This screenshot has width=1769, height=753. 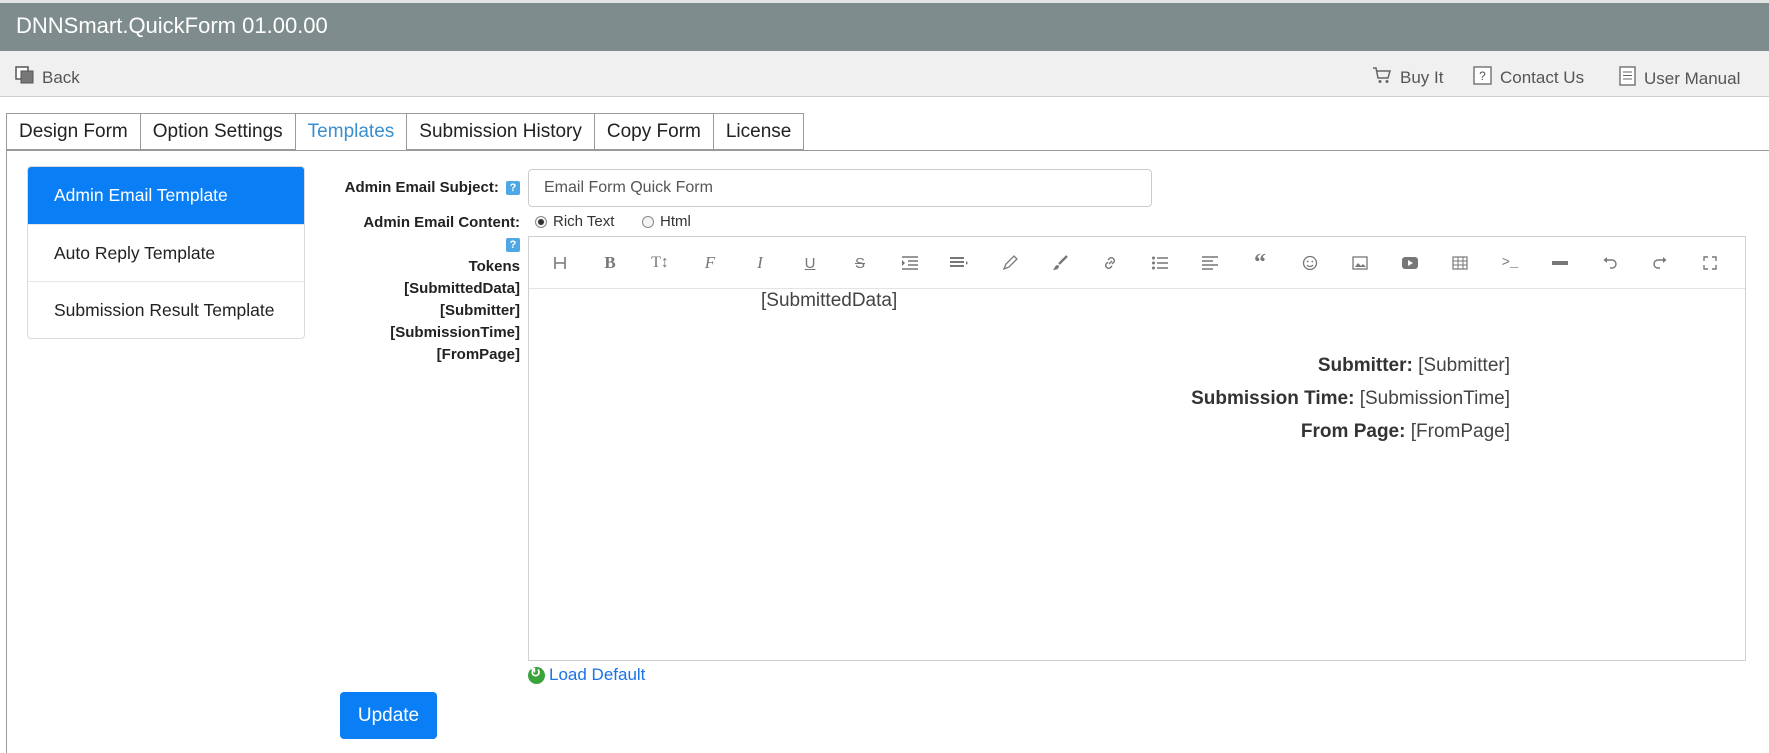 I want to click on image-icon, so click(x=1360, y=263).